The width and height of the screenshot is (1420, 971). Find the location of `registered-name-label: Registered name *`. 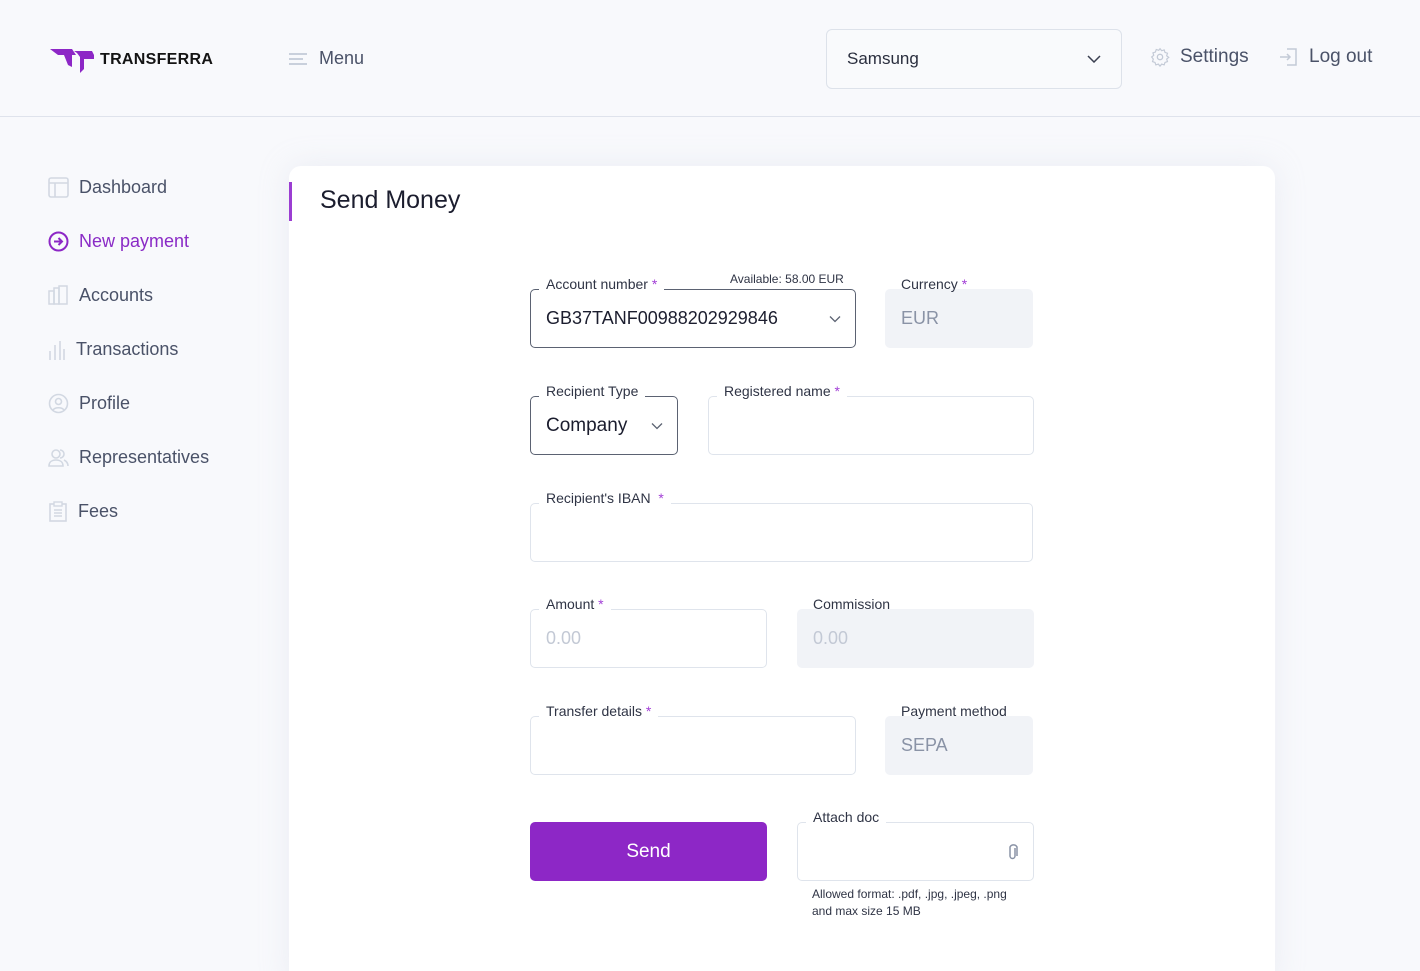

registered-name-label: Registered name * is located at coordinates (782, 391).